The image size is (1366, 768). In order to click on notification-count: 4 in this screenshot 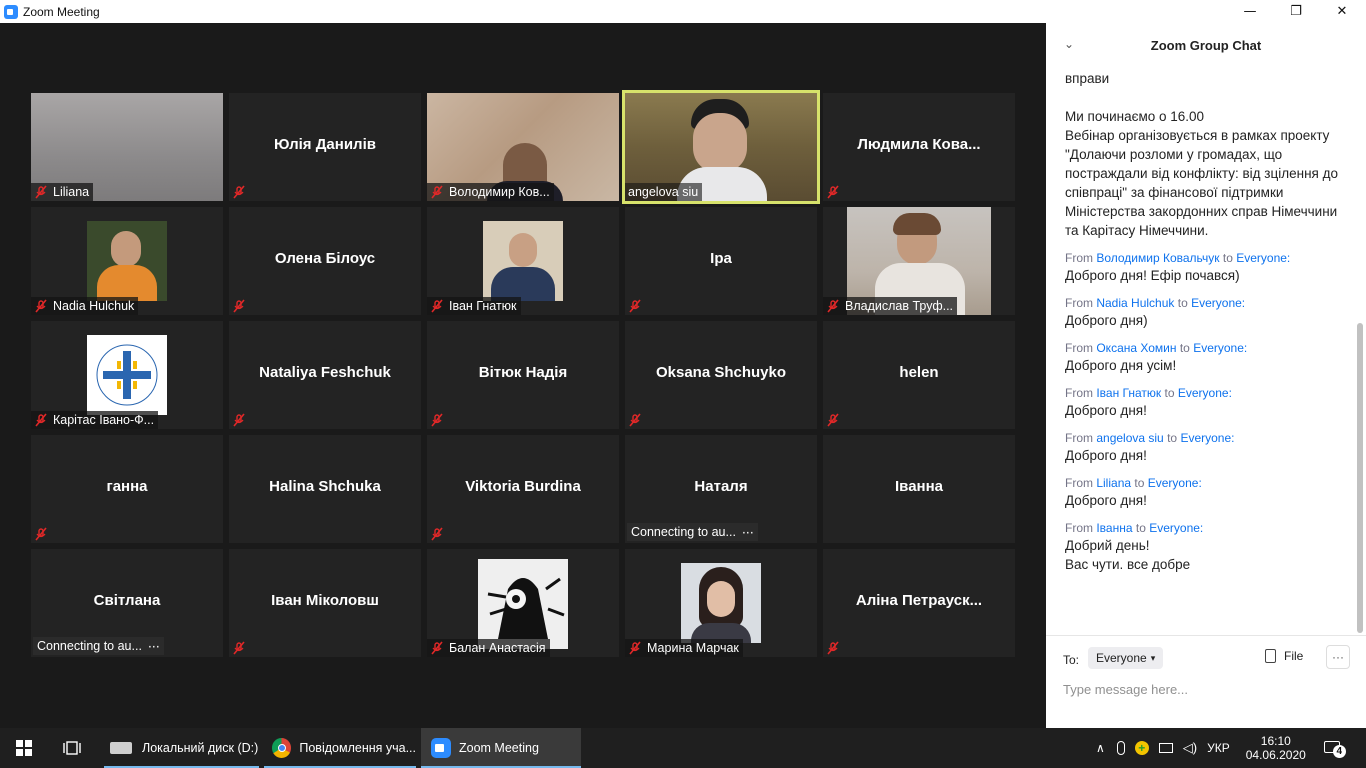, I will do `click(1339, 751)`.